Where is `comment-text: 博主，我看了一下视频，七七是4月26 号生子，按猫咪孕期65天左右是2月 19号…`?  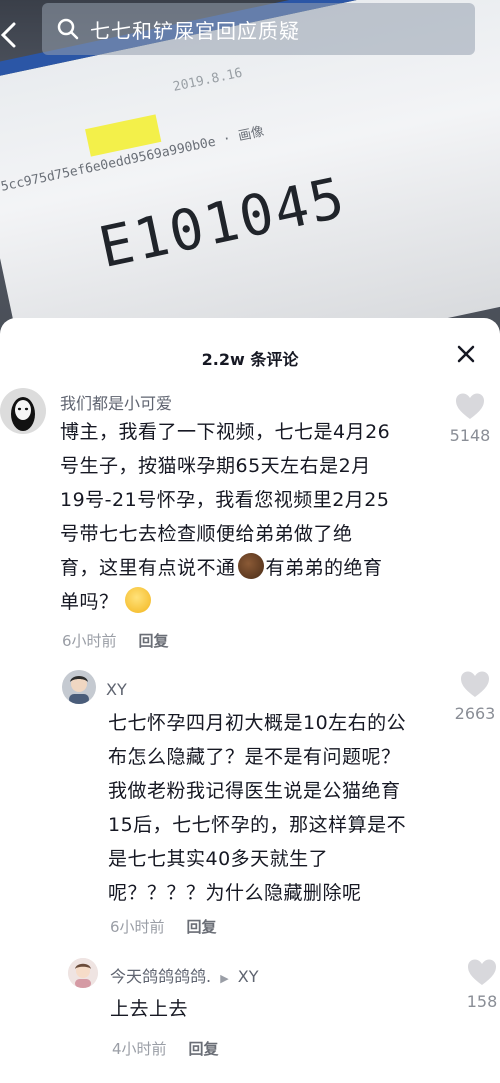
comment-text: 博主，我看了一下视频，七七是4月26 号生子，按猫咪孕期65天左右是2月 19号… is located at coordinates (250, 517).